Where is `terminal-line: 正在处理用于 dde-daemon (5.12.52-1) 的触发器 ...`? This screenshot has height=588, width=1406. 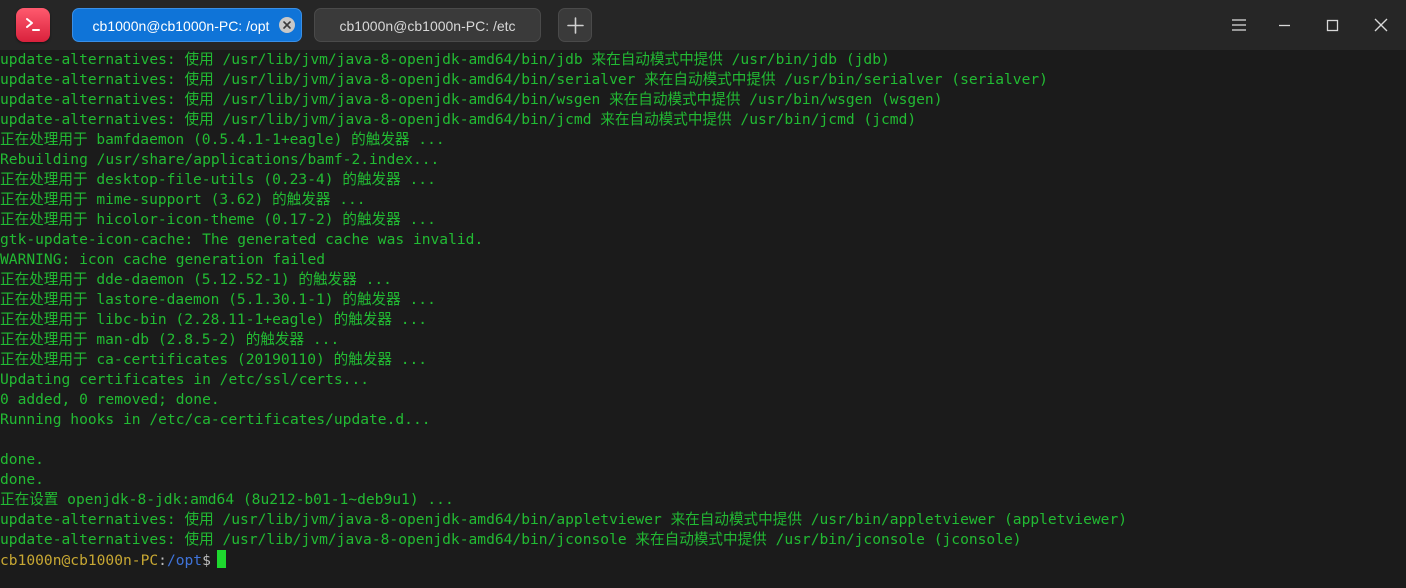 terminal-line: 正在处理用于 dde-daemon (5.12.52-1) 的触发器 ... is located at coordinates (196, 279).